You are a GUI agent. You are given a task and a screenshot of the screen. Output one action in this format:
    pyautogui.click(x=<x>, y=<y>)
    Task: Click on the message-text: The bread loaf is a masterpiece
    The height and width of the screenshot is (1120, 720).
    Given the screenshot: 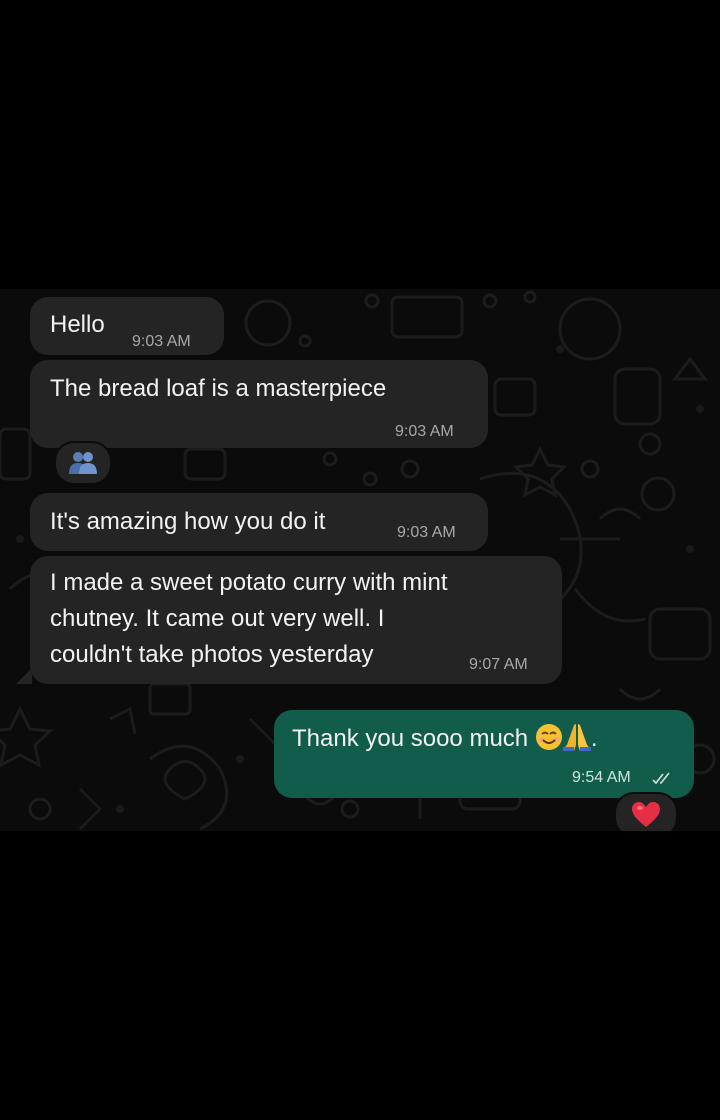 What is the action you would take?
    pyautogui.click(x=218, y=388)
    